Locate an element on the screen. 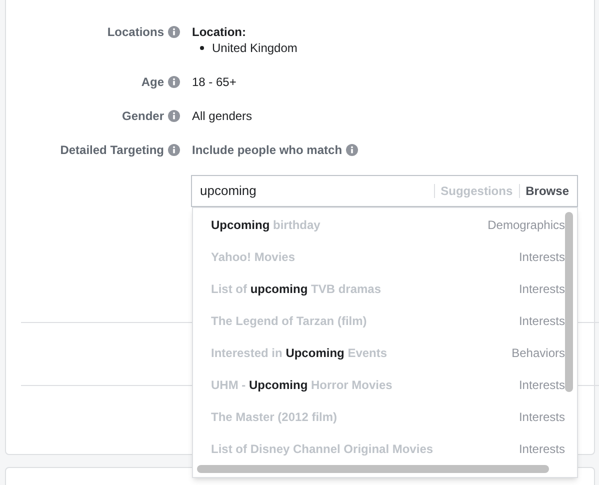 This screenshot has height=485, width=599. location-item: United Kingdom is located at coordinates (255, 48).